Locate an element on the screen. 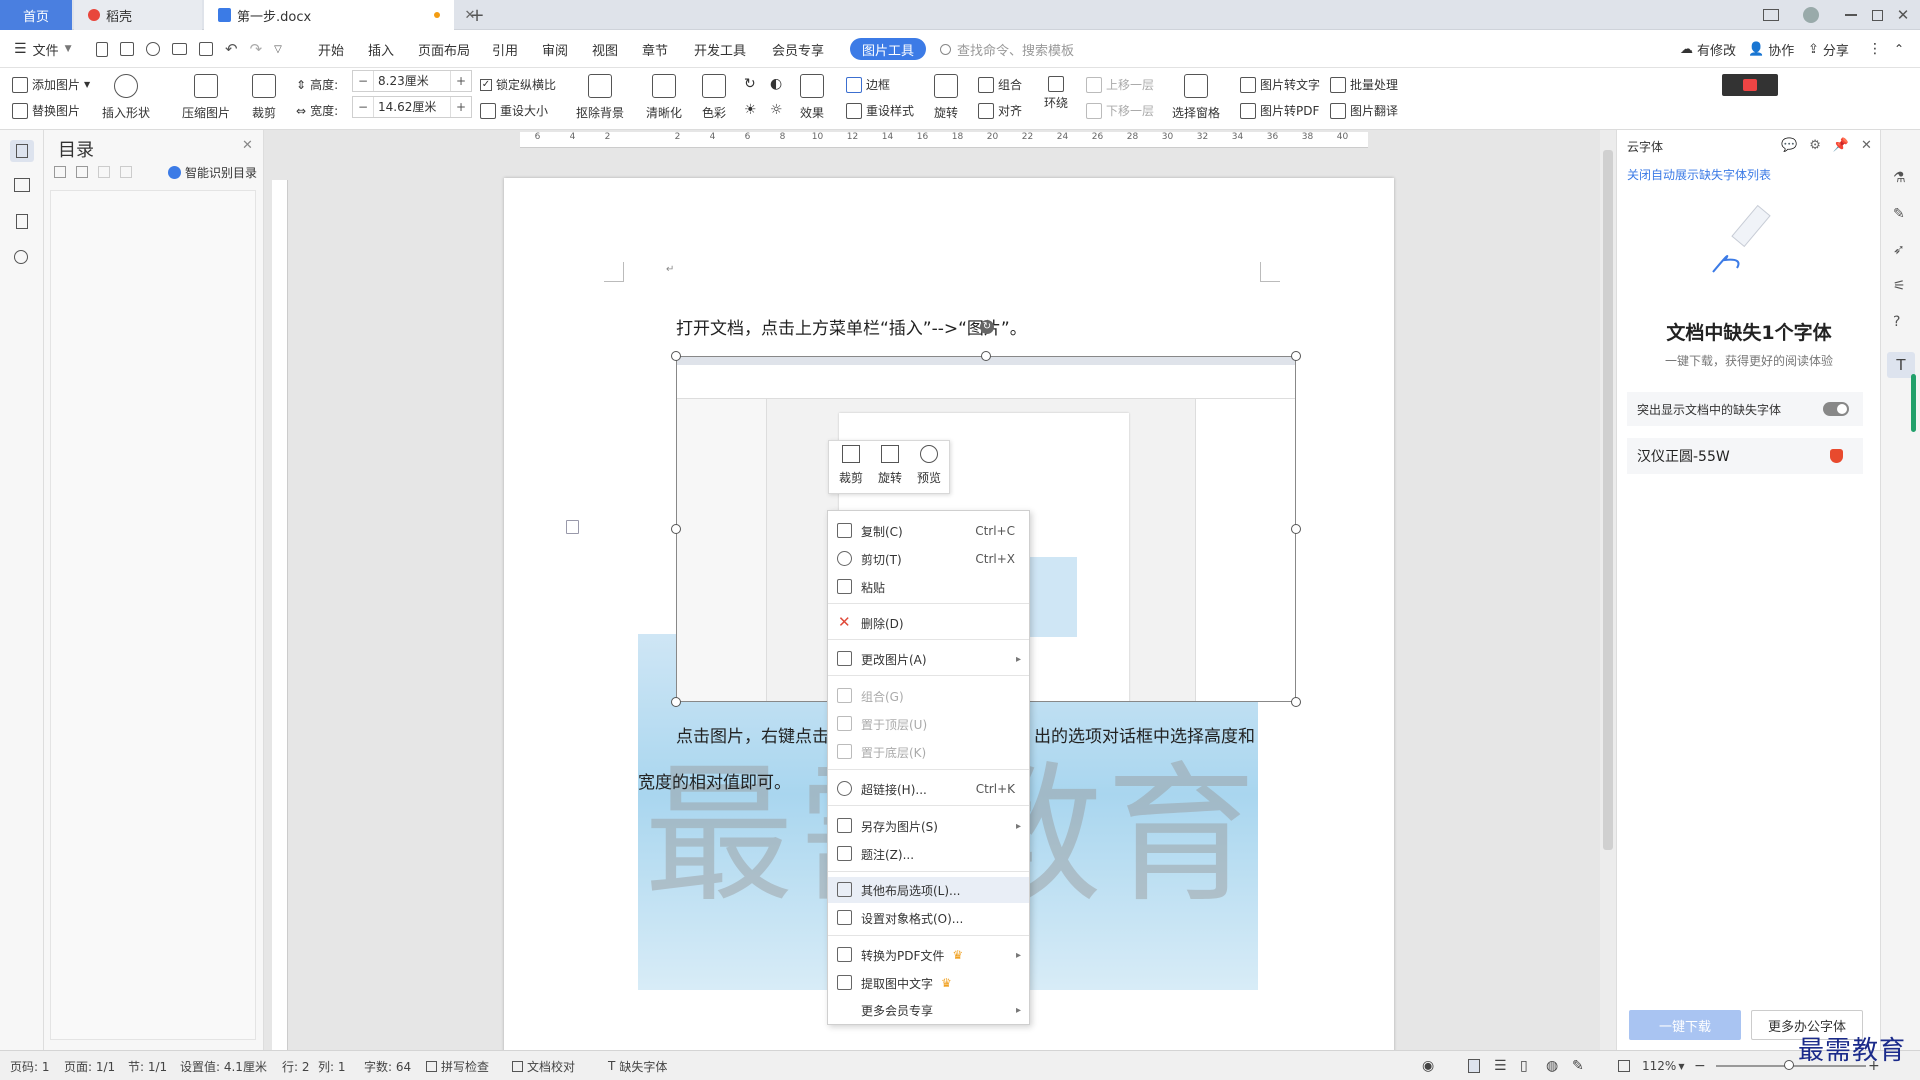 Image resolution: width=1920 pixels, height=1080 pixels. tab-document: 第一步.docx is located at coordinates (329, 15).